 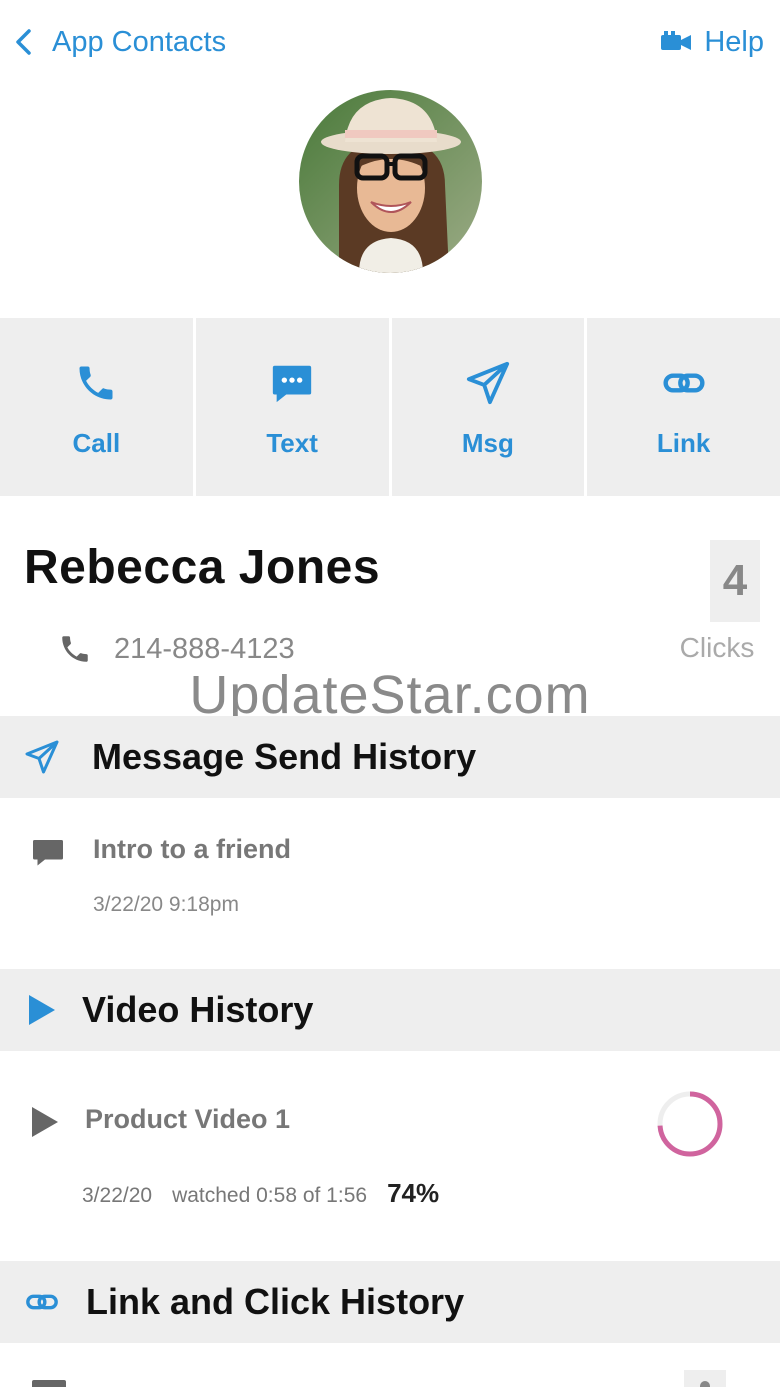 I want to click on link-history-header: Link and Click History, so click(x=390, y=1302).